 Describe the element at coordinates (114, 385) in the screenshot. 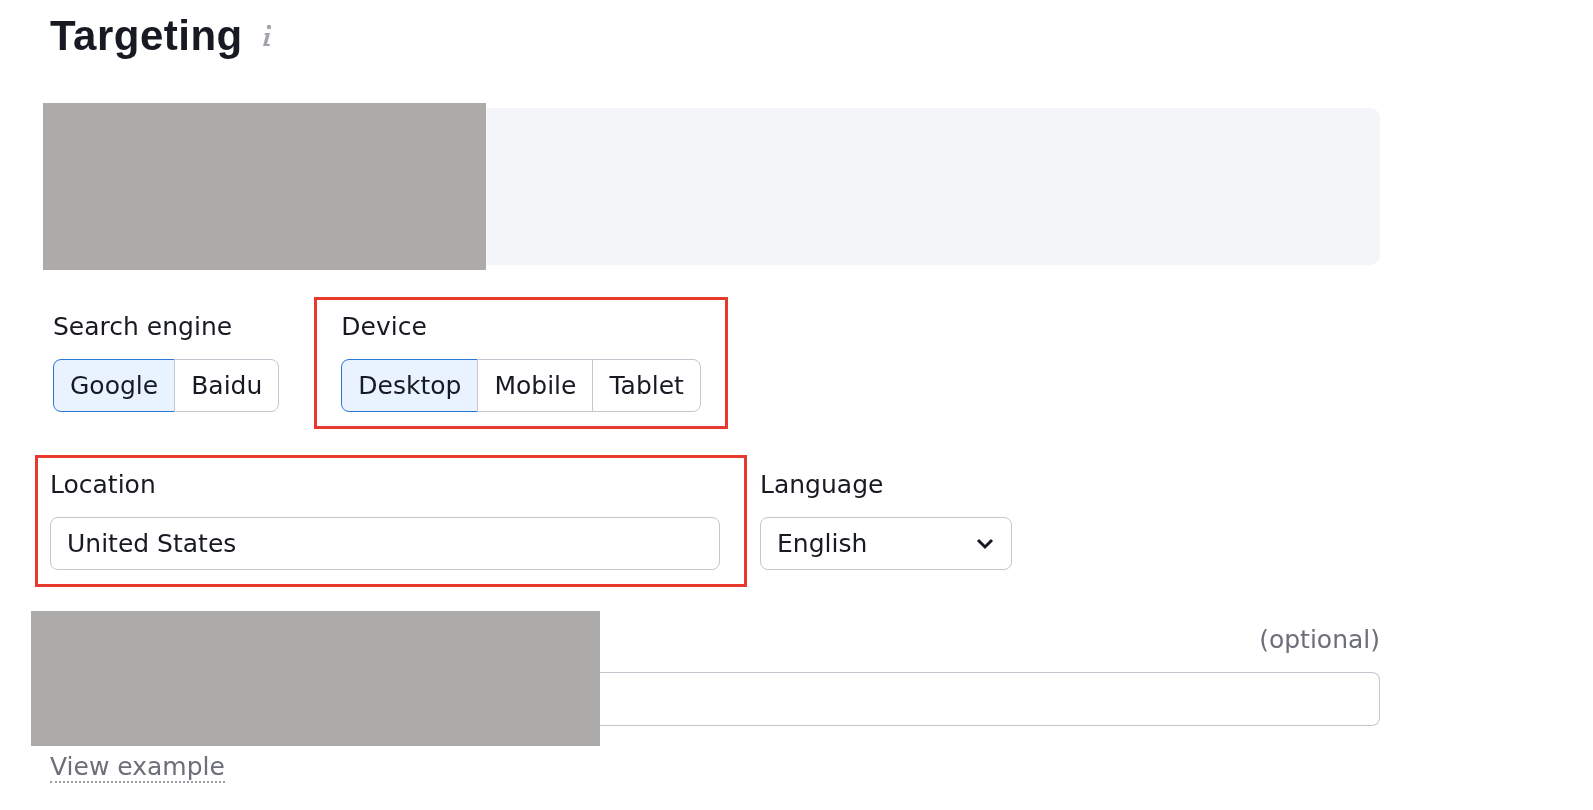

I see `segment-button: Google` at that location.